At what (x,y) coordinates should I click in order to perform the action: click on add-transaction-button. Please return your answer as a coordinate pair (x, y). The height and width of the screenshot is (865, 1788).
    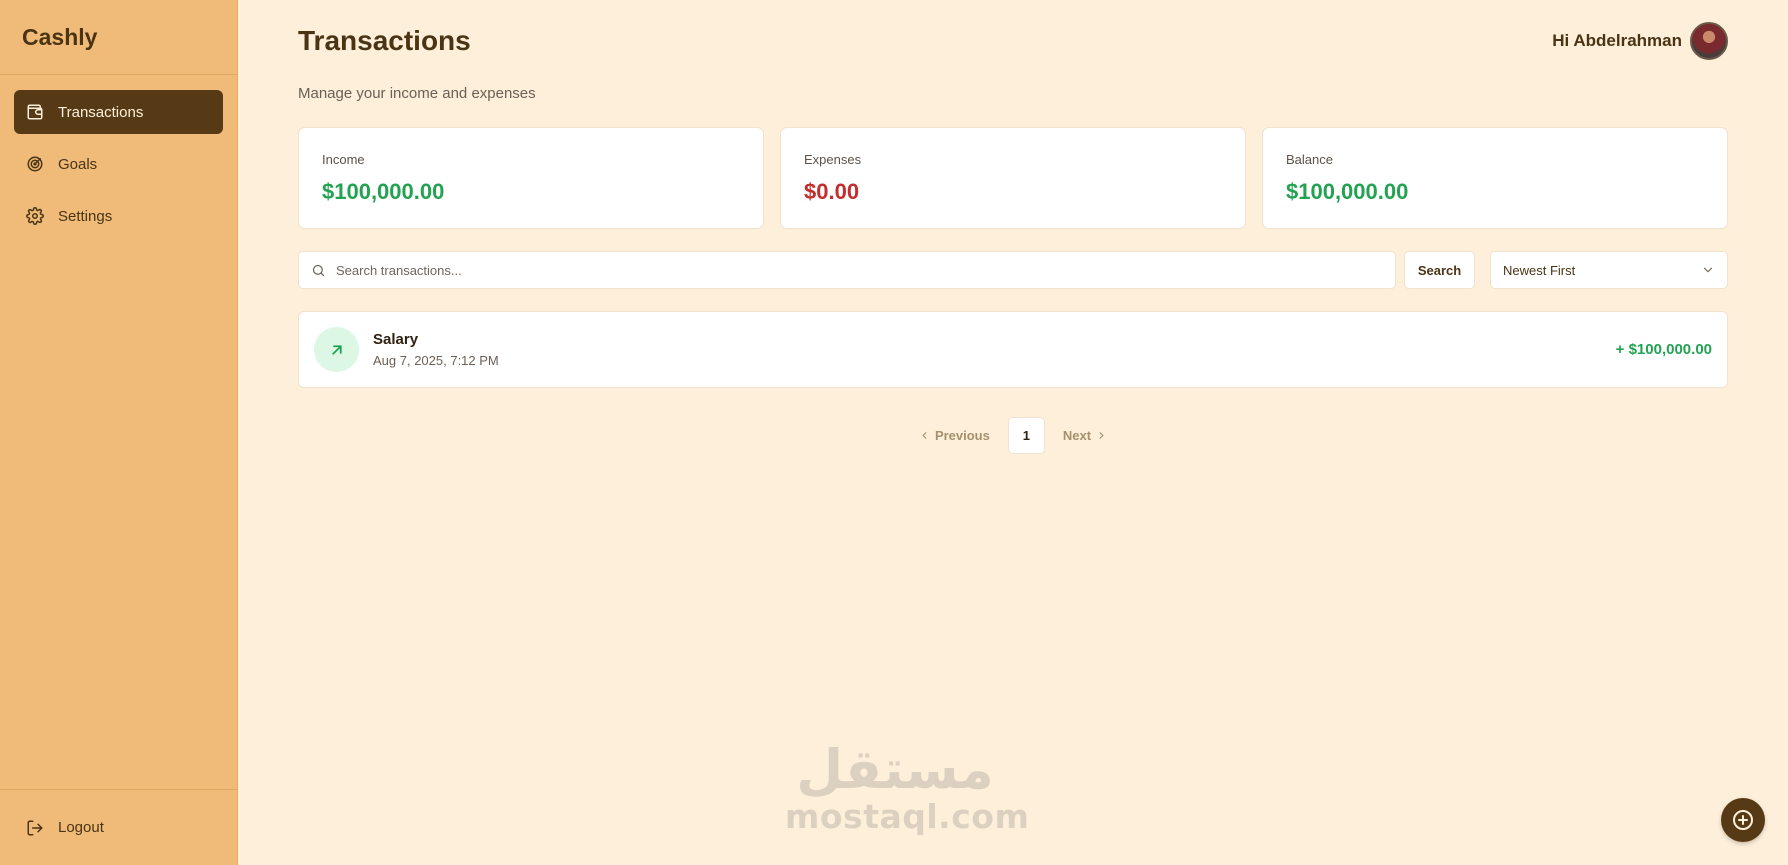
    Looking at the image, I should click on (1743, 820).